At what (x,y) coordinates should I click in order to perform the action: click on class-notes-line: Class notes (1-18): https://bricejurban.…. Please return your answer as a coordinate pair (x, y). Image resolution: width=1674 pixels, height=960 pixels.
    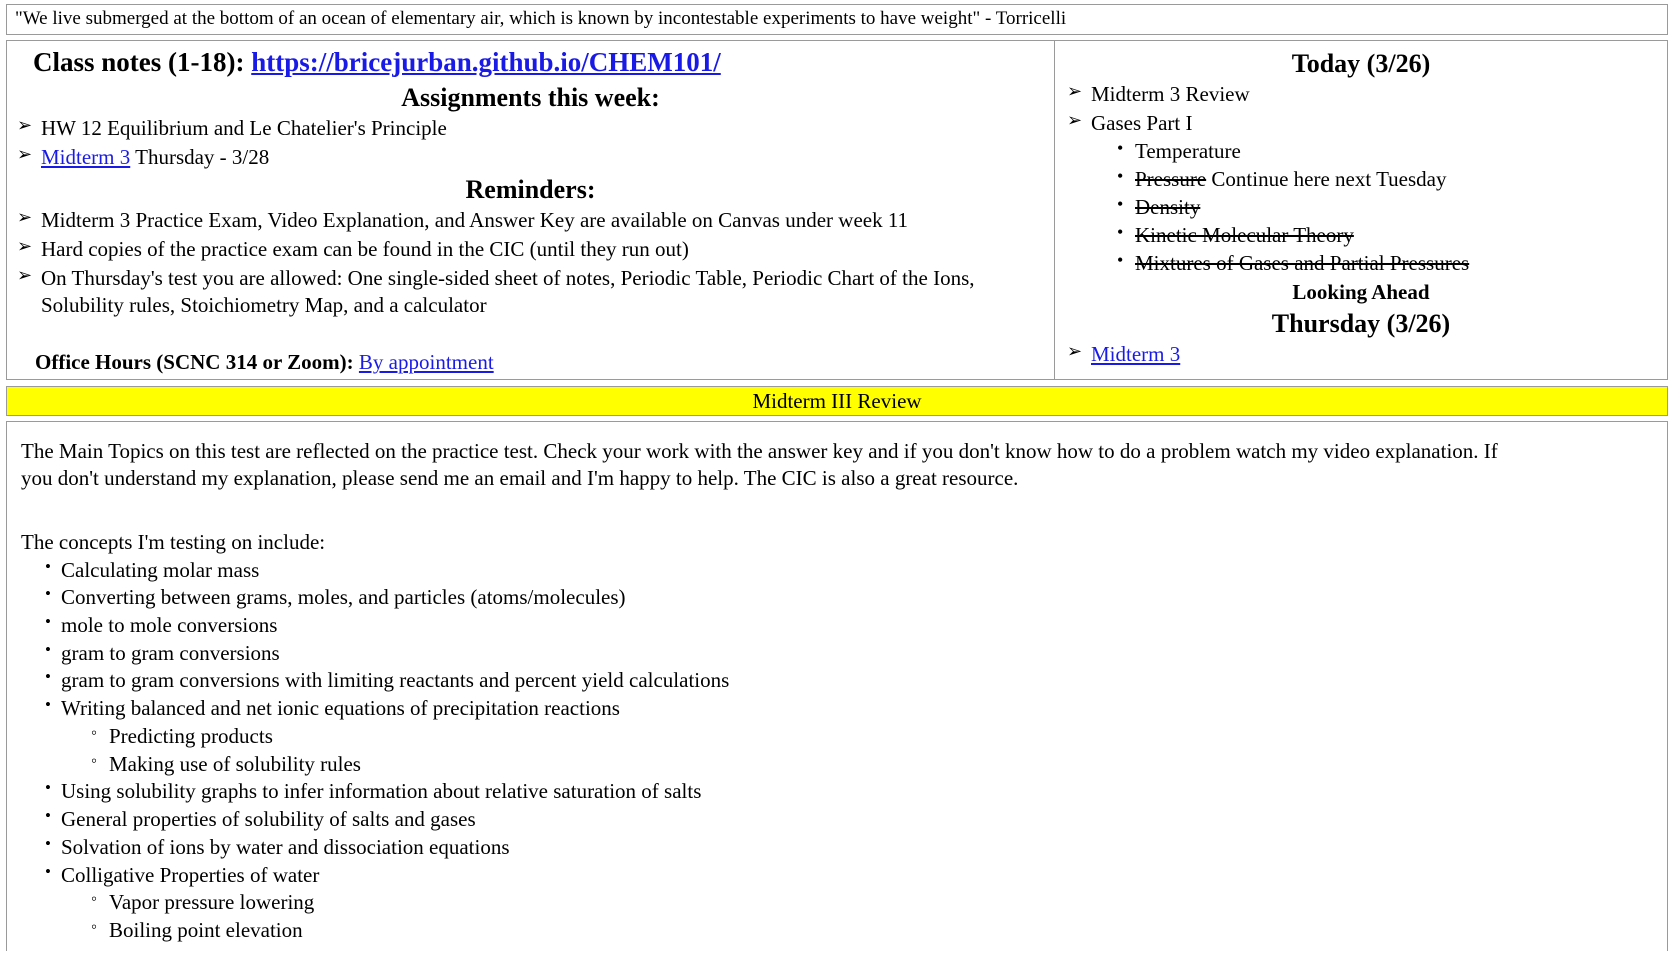
    Looking at the image, I should click on (530, 63).